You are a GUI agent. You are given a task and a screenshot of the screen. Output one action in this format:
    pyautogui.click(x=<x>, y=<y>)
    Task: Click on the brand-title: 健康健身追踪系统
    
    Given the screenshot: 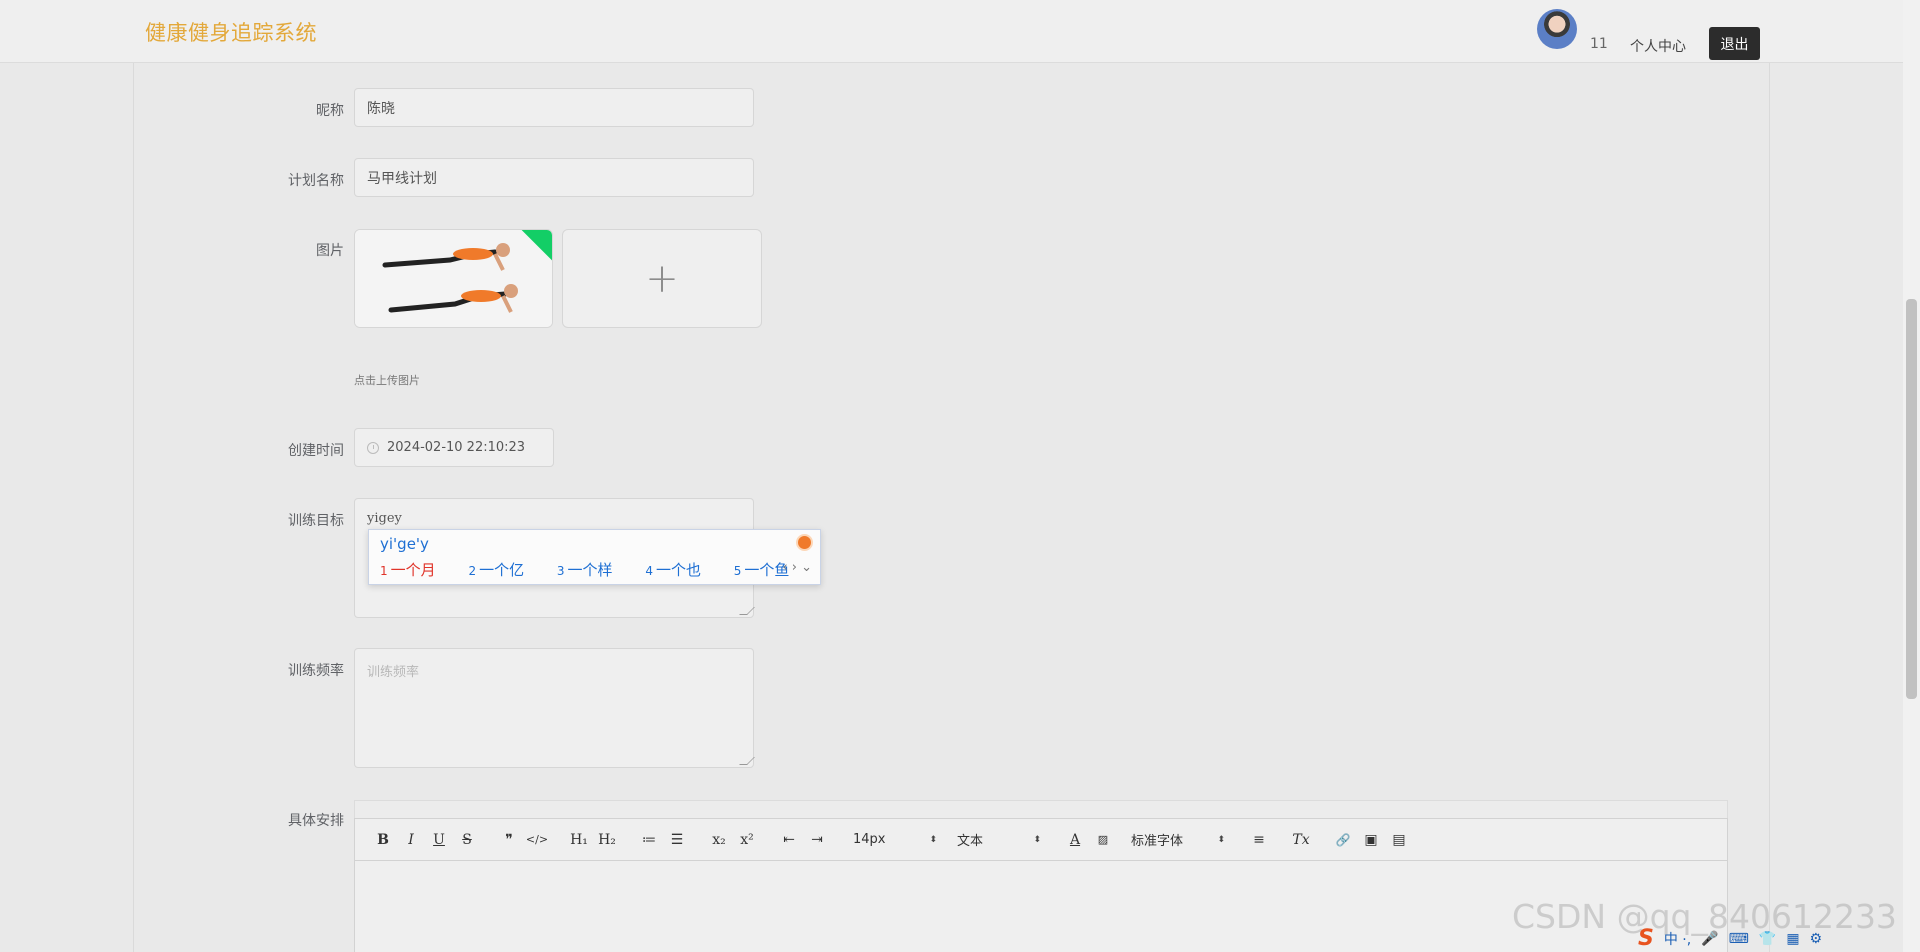 What is the action you would take?
    pyautogui.click(x=231, y=33)
    